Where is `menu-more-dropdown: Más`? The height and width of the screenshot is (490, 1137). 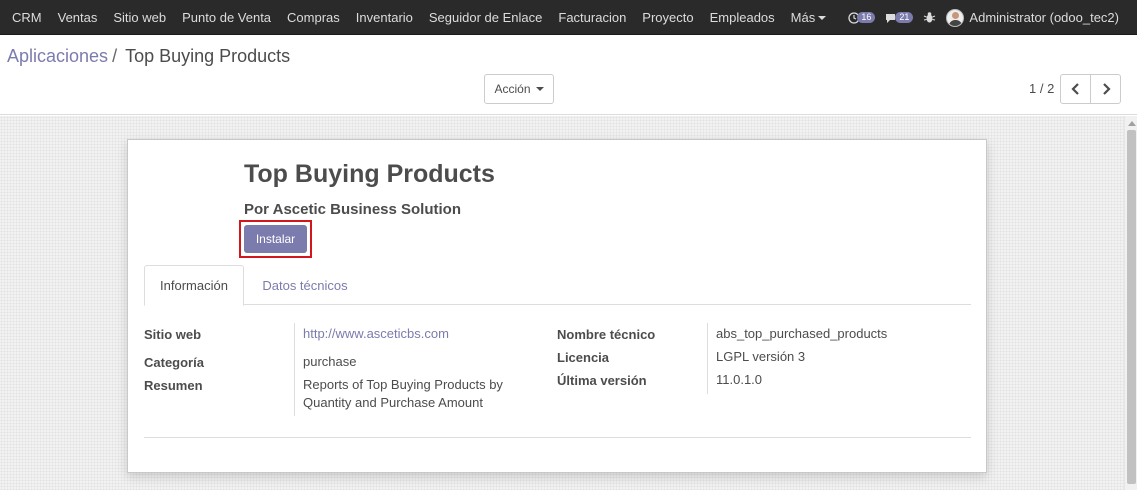
menu-more-dropdown: Más is located at coordinates (809, 17).